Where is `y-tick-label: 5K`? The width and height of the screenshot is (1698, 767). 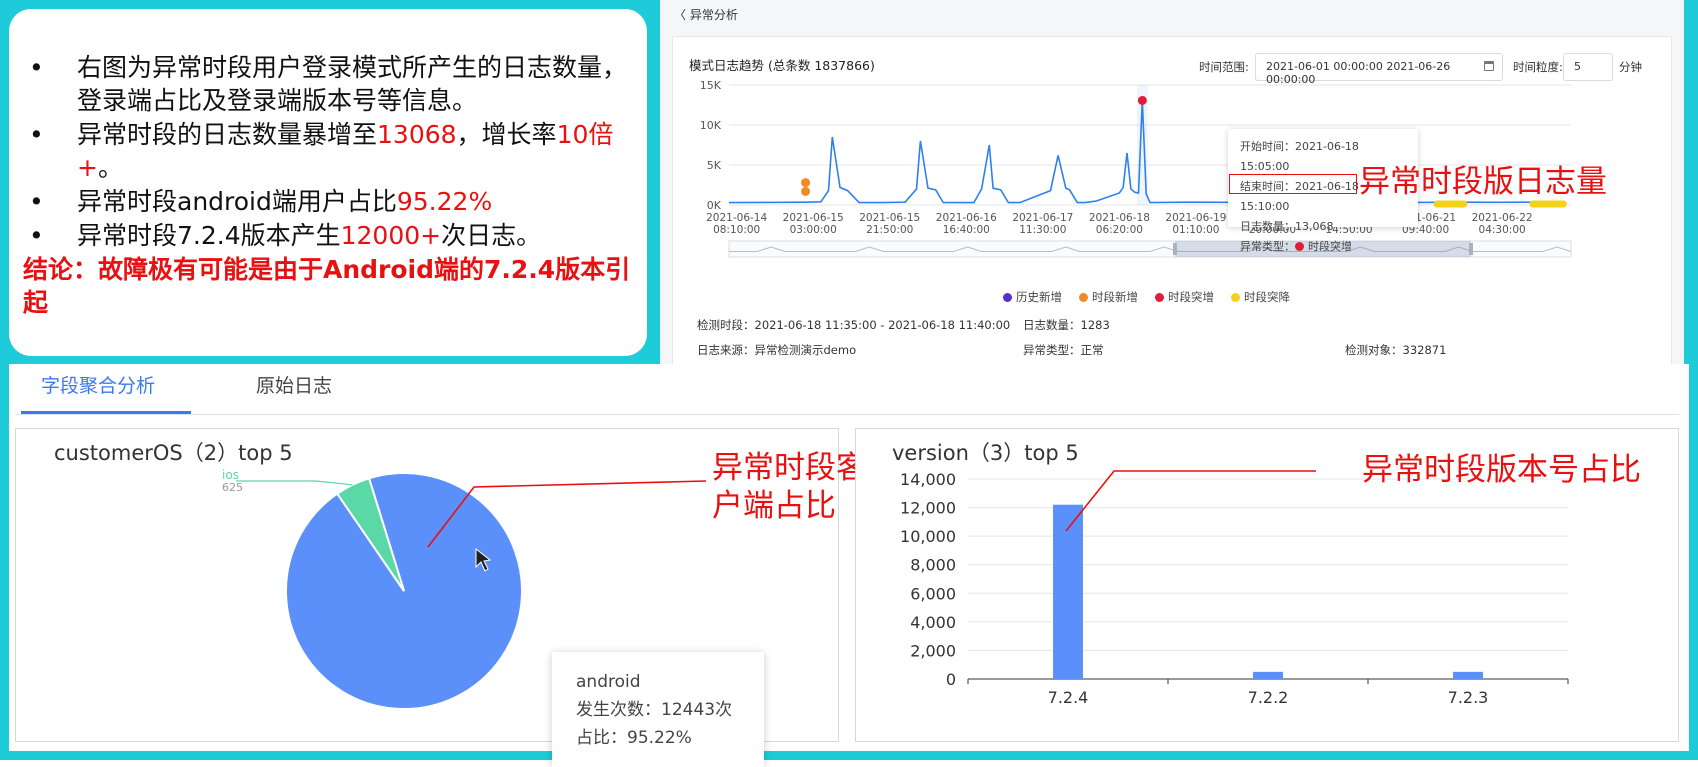
y-tick-label: 5K is located at coordinates (714, 165).